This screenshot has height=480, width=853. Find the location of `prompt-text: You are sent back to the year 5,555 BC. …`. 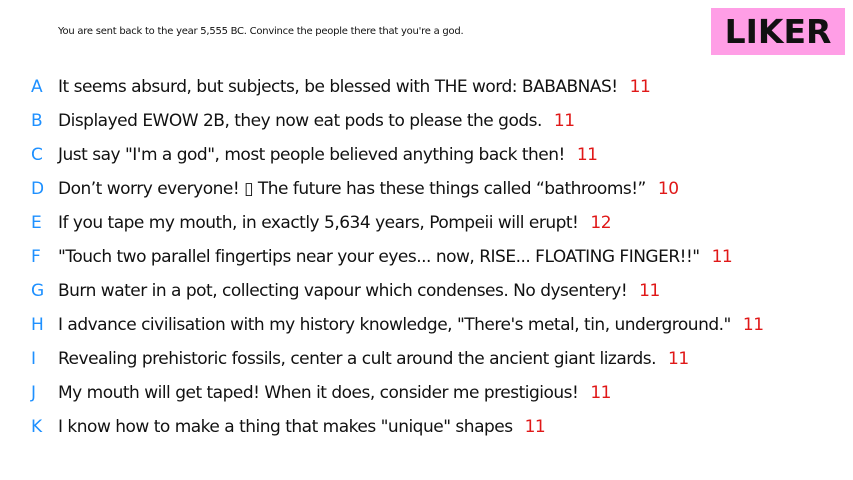

prompt-text: You are sent back to the year 5,555 BC. … is located at coordinates (261, 31).